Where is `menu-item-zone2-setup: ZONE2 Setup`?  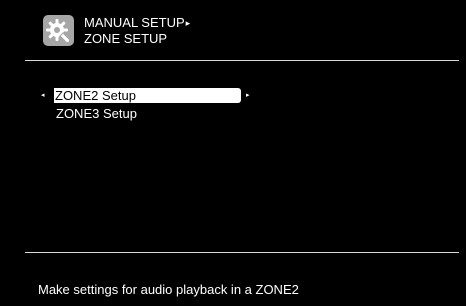
menu-item-zone2-setup: ZONE2 Setup is located at coordinates (147, 95).